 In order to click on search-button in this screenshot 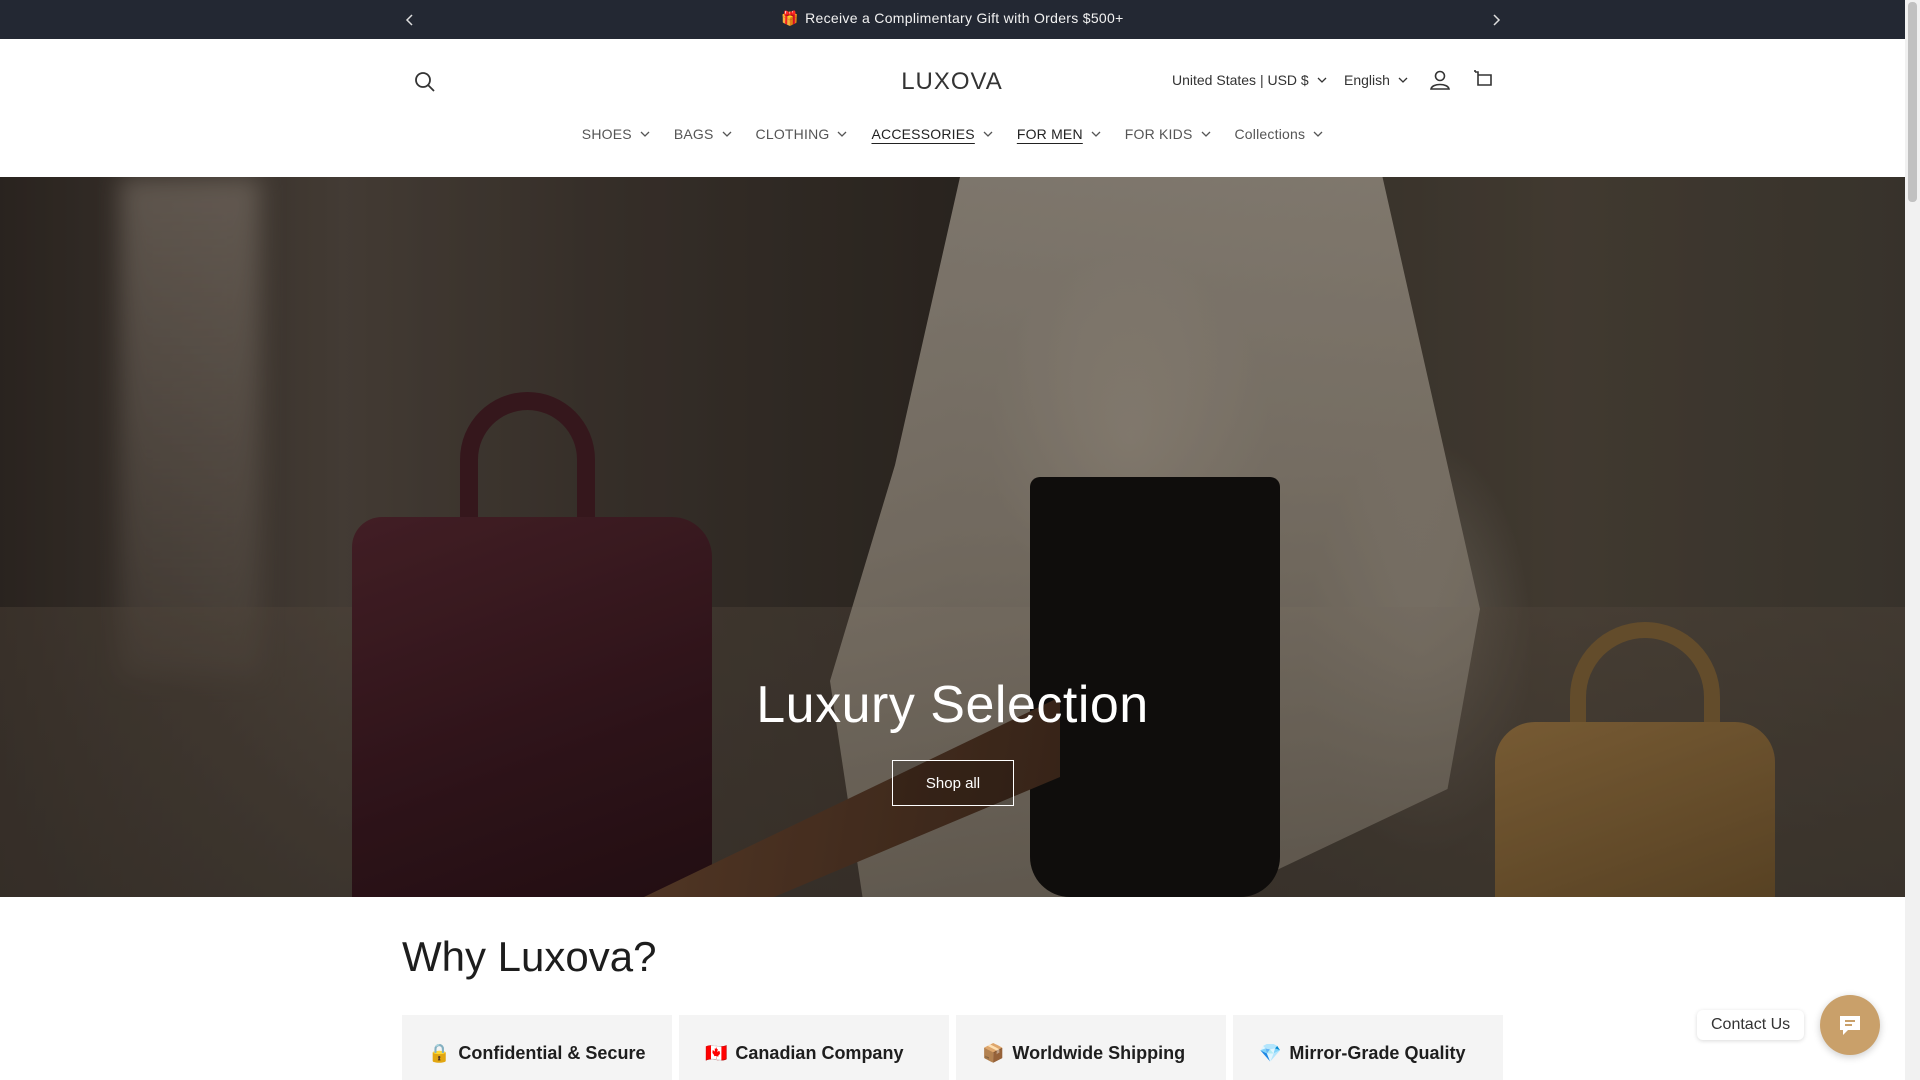, I will do `click(425, 82)`.